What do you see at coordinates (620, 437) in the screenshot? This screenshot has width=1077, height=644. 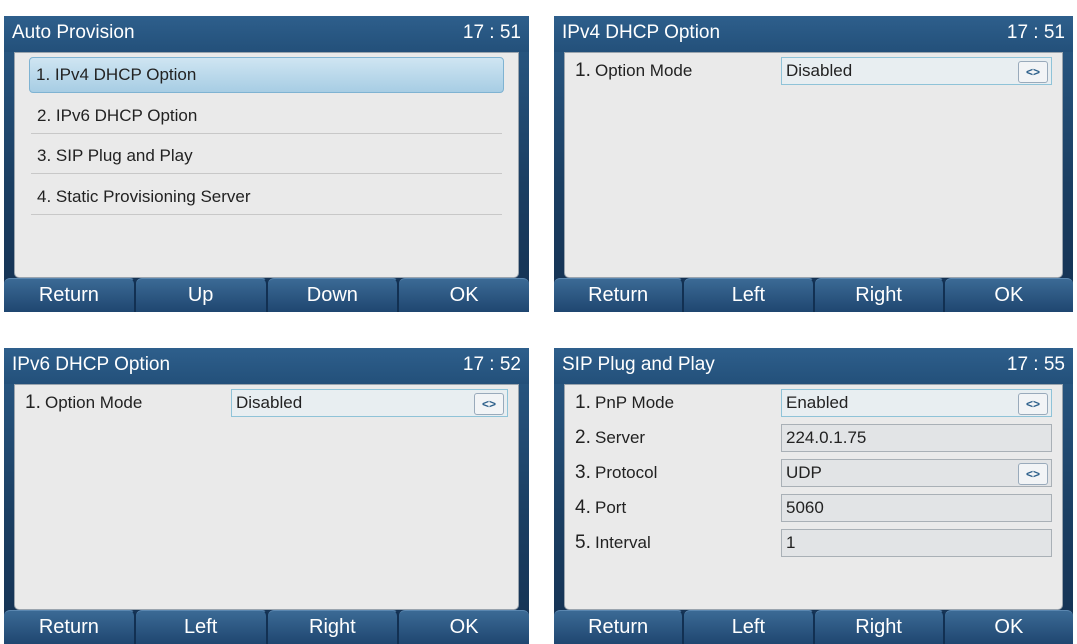 I see `server-label: Server` at bounding box center [620, 437].